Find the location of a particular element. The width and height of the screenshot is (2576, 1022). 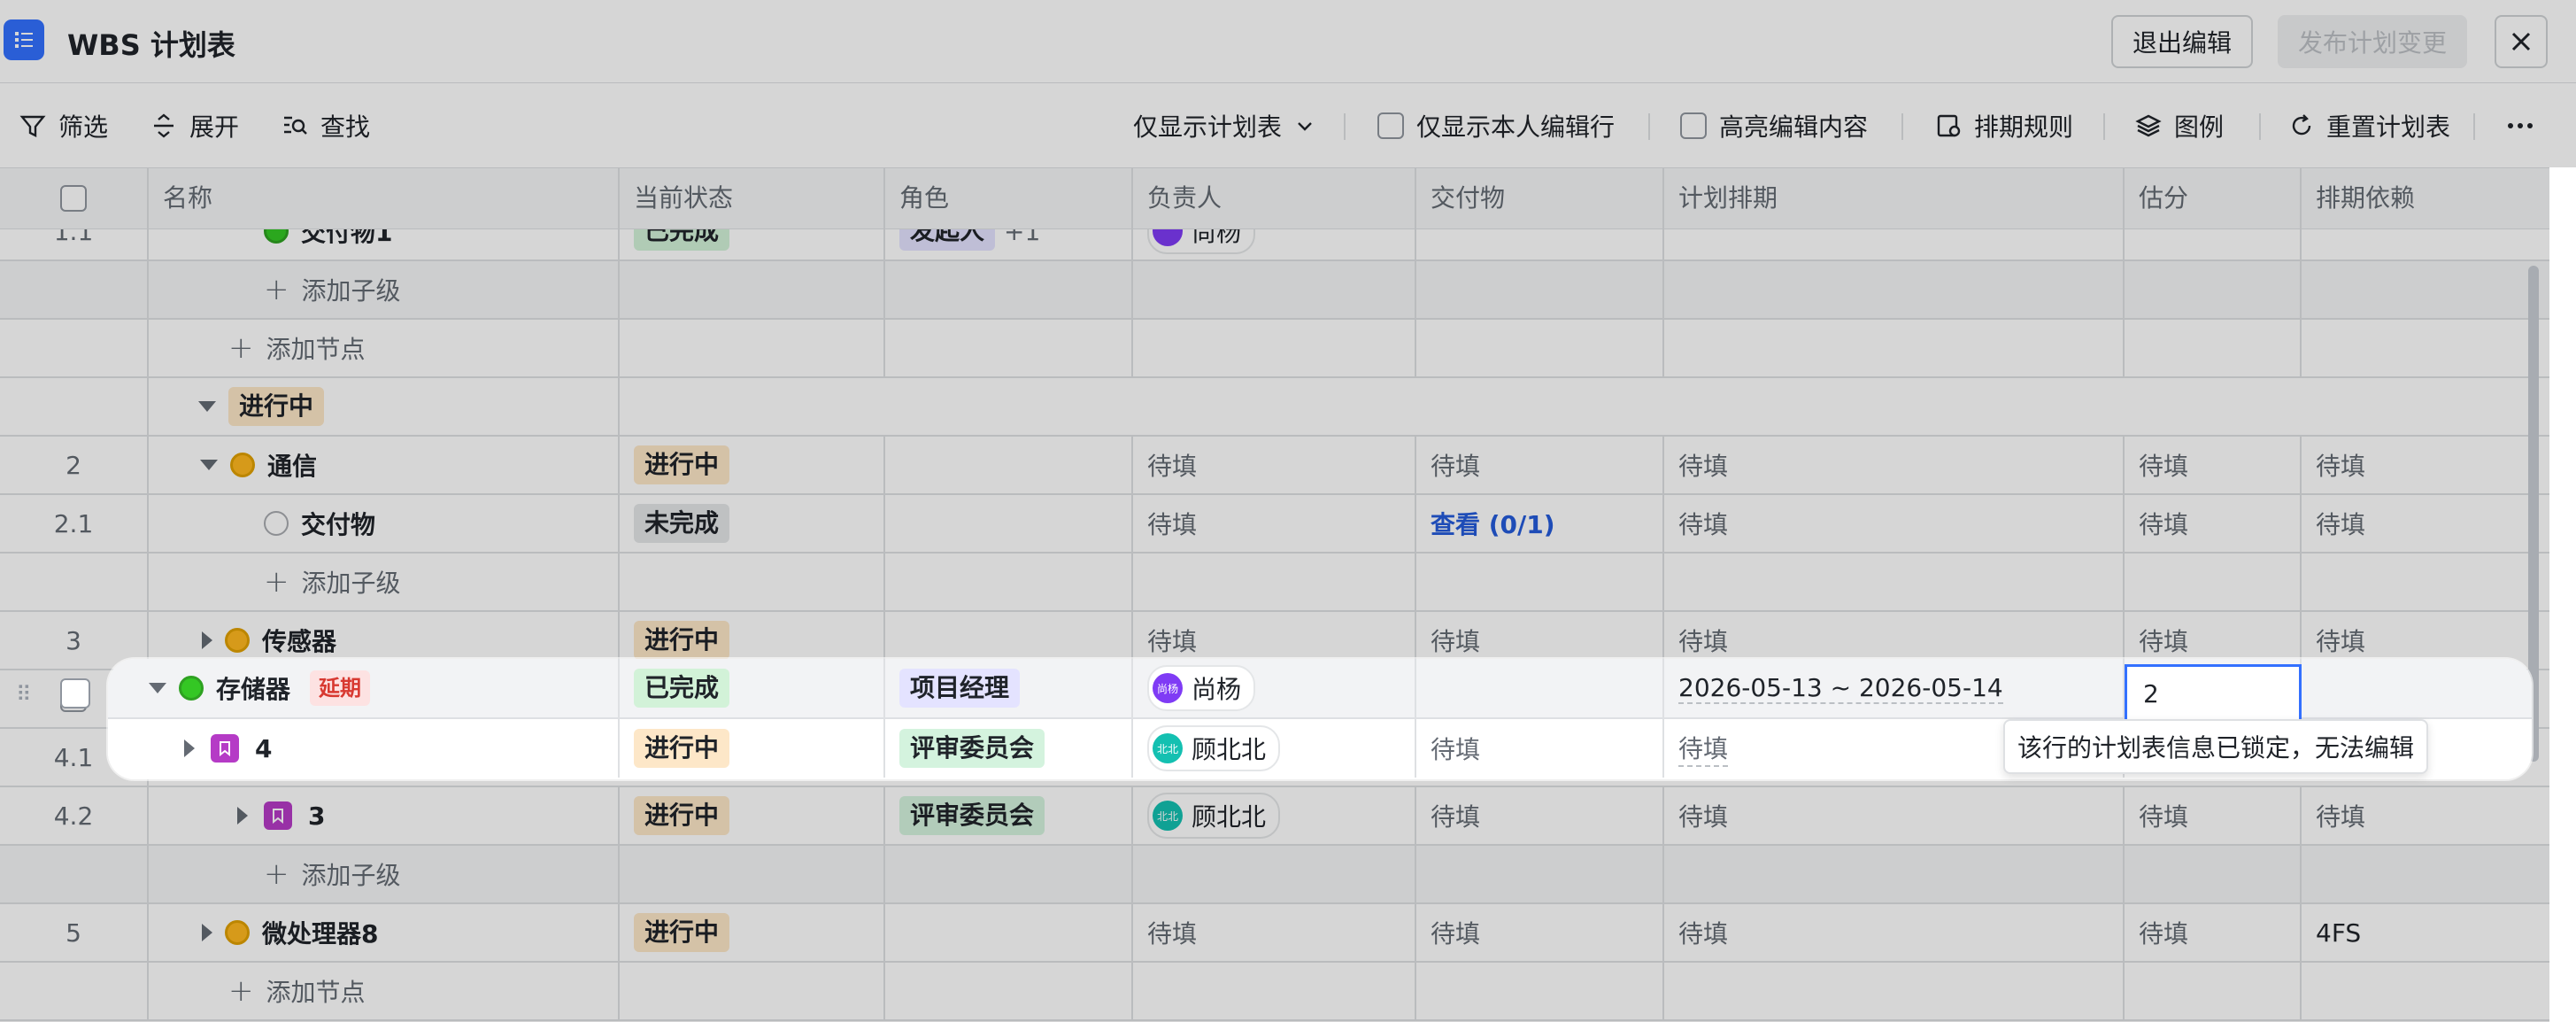

table-row: 4.2 3 进行中 评审委员会 北北 顾北北 待填 待填 待填 待填 is located at coordinates (1274, 816).